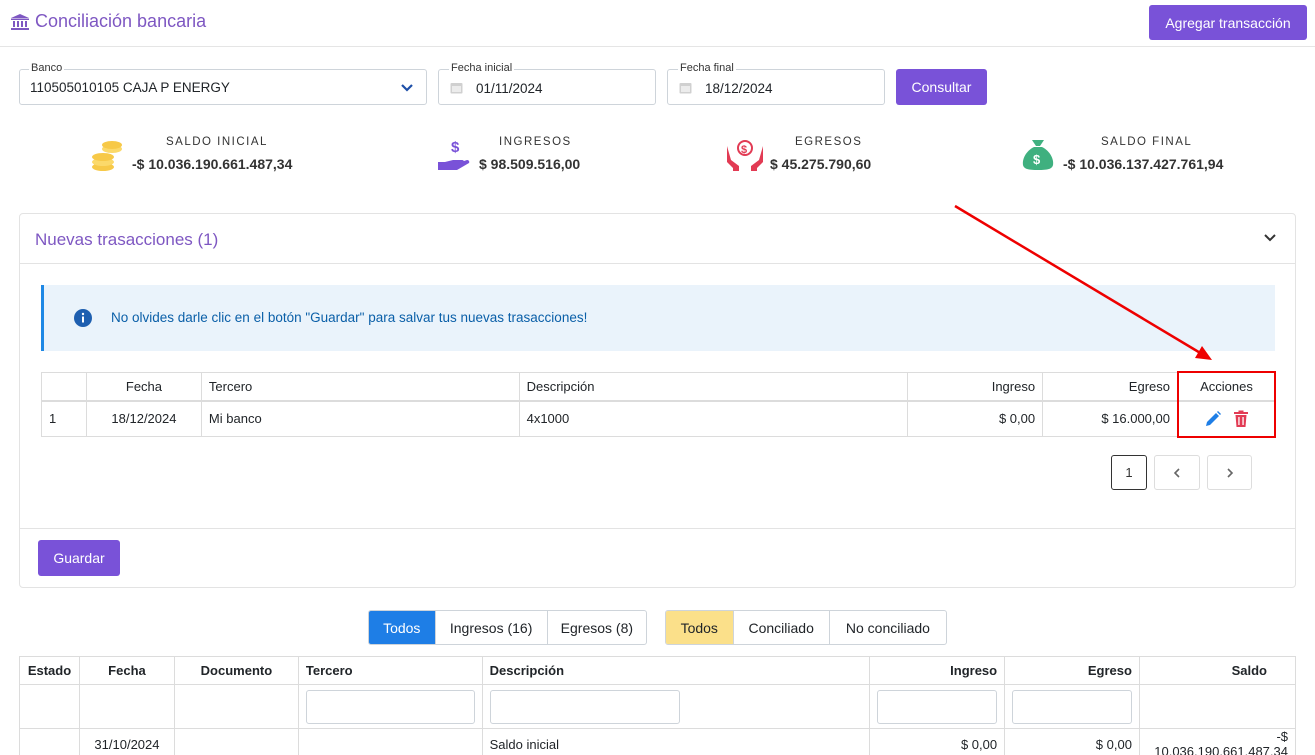  What do you see at coordinates (597, 627) in the screenshot?
I see `type-filter-expense: Egresos (8)` at bounding box center [597, 627].